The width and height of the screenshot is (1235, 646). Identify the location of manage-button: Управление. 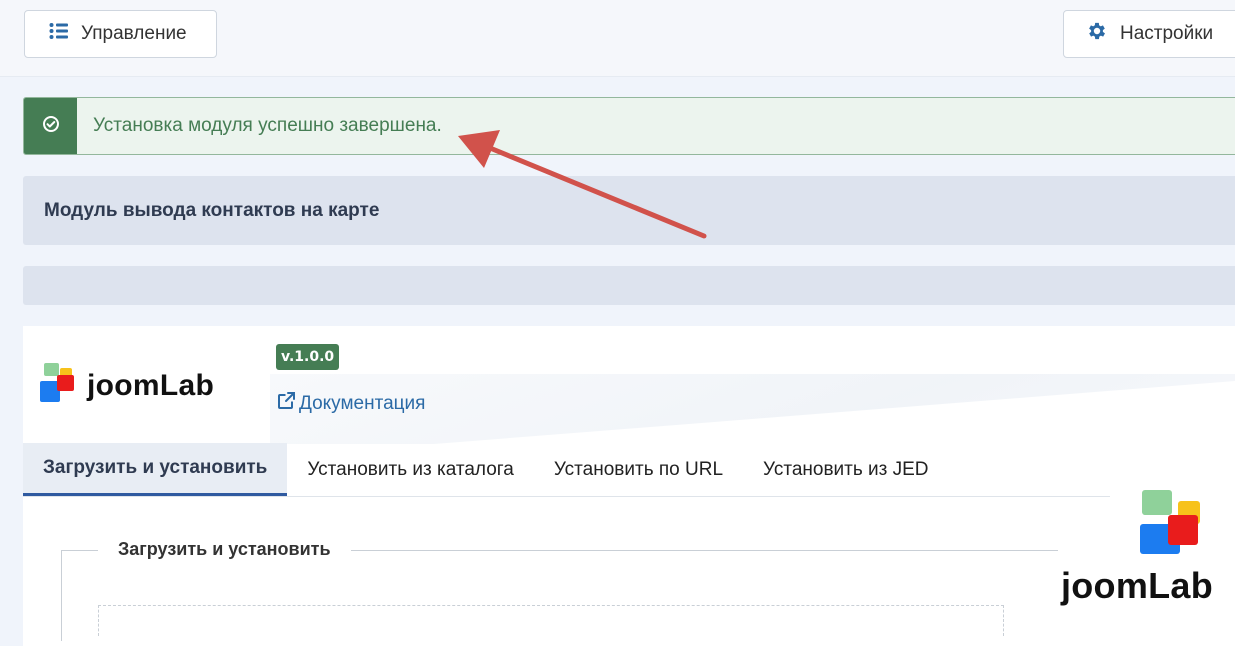
(120, 34).